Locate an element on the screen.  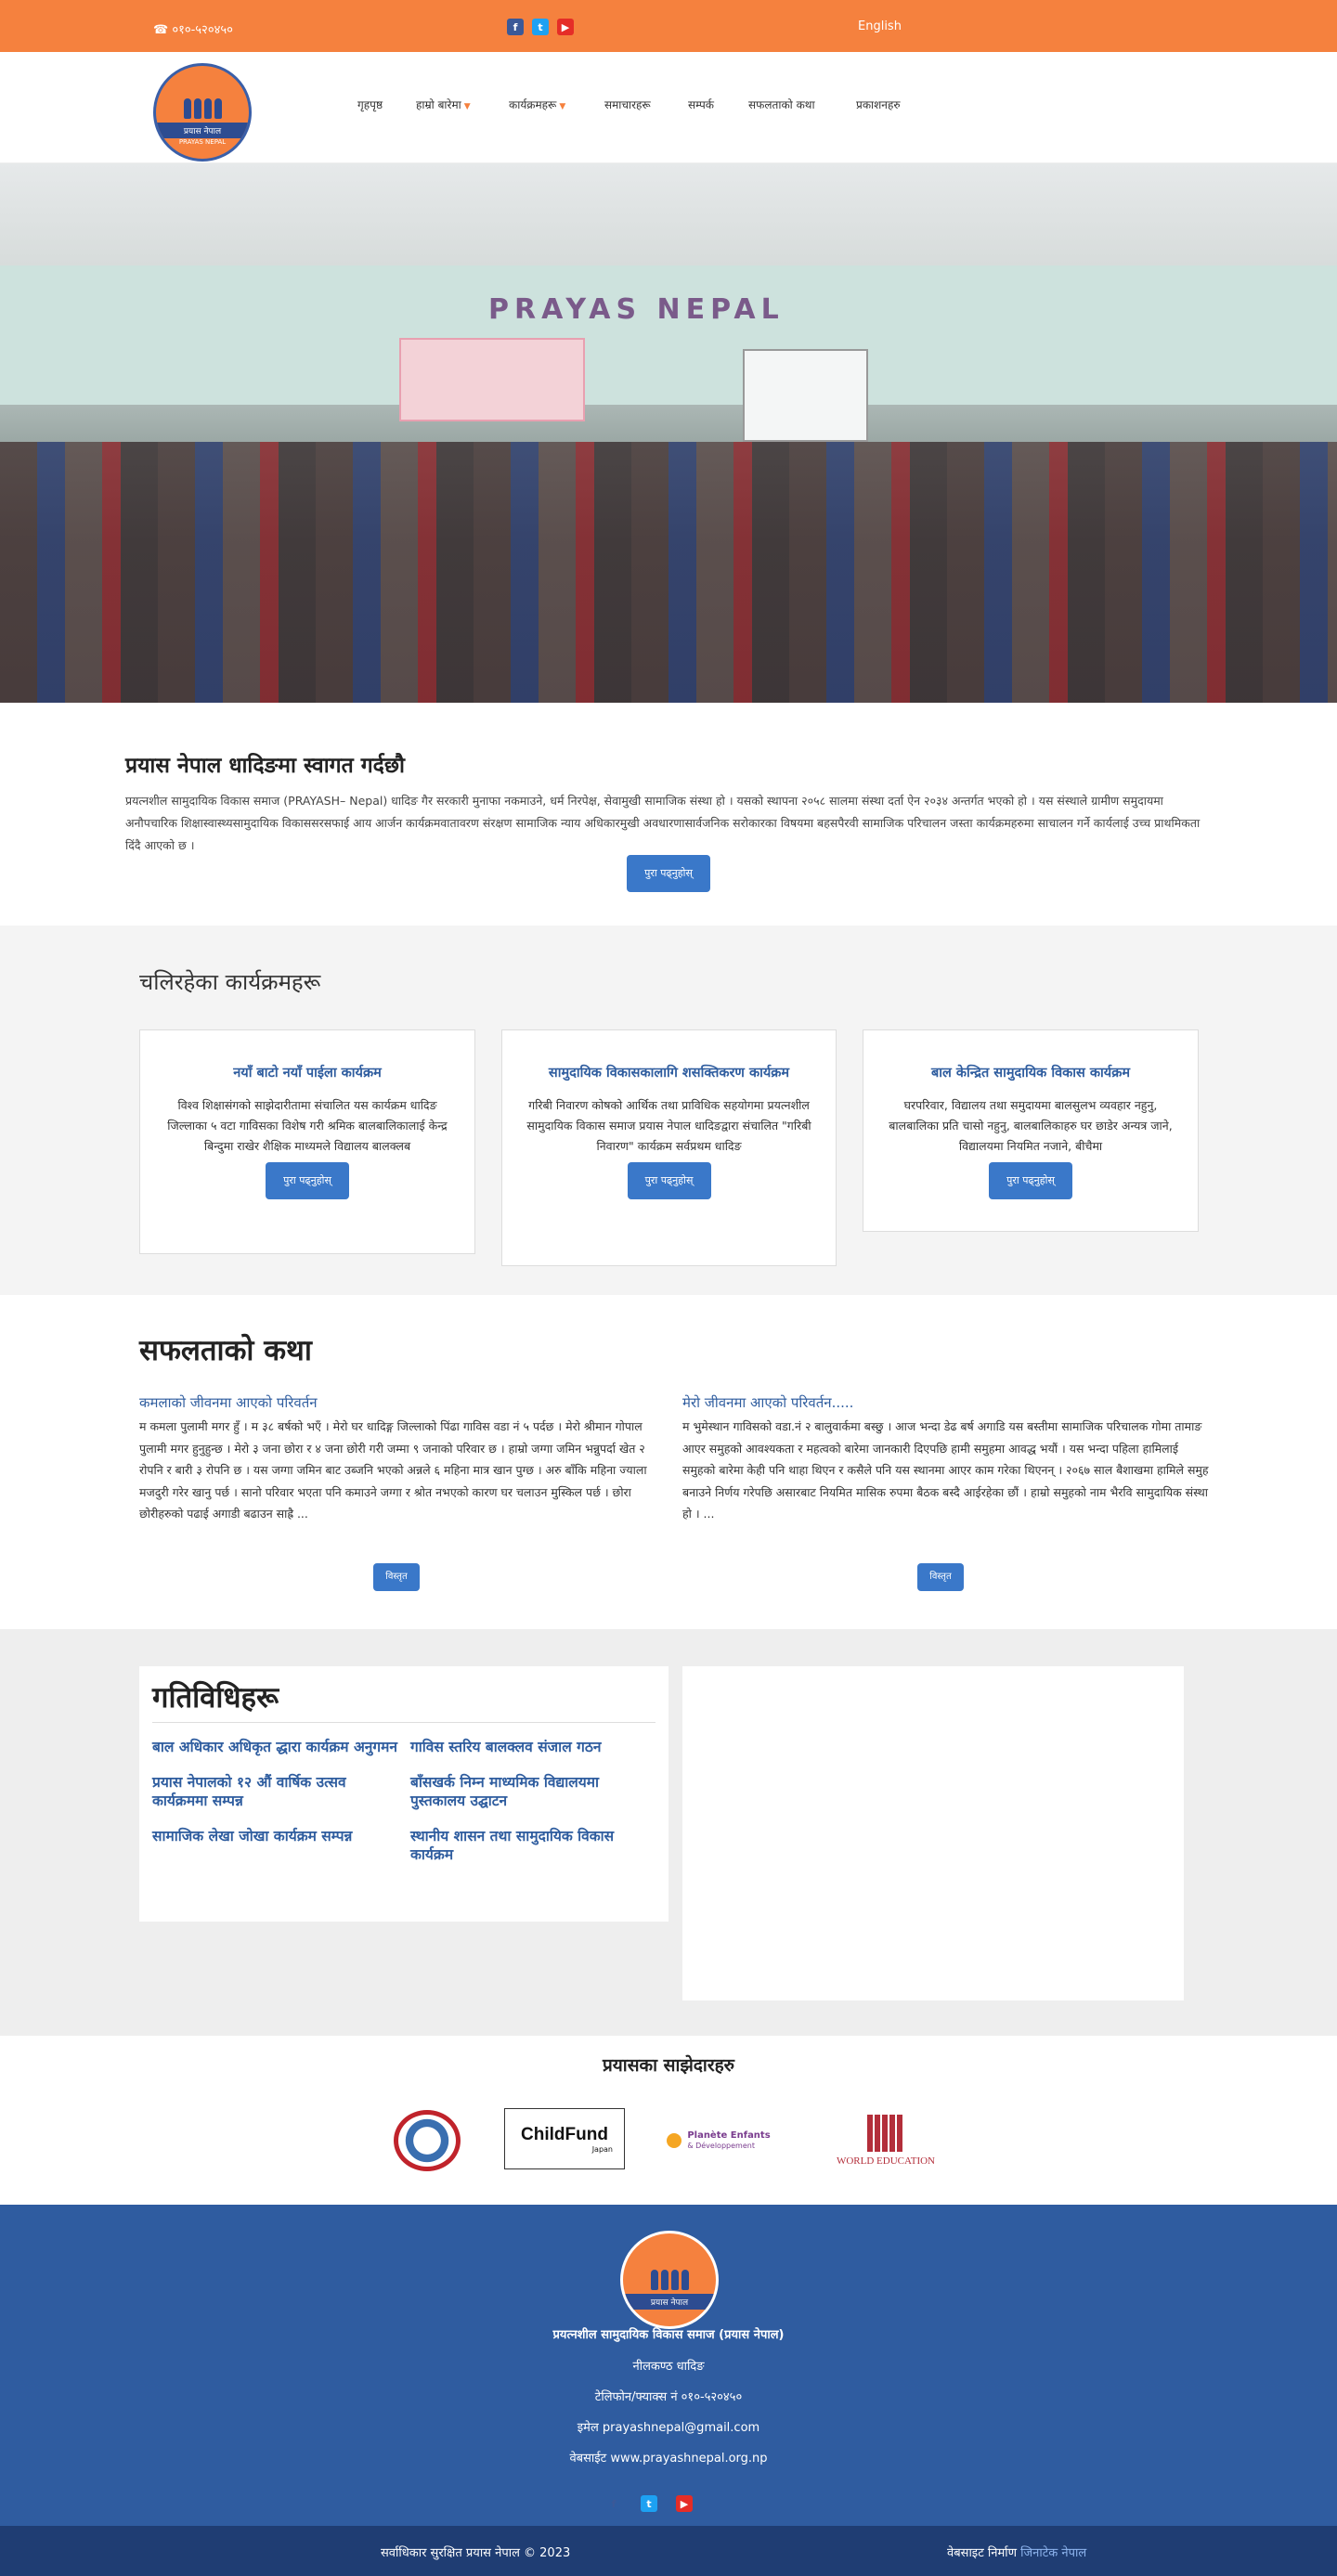
nav-success-stories: सफलताको कथा is located at coordinates (781, 104).